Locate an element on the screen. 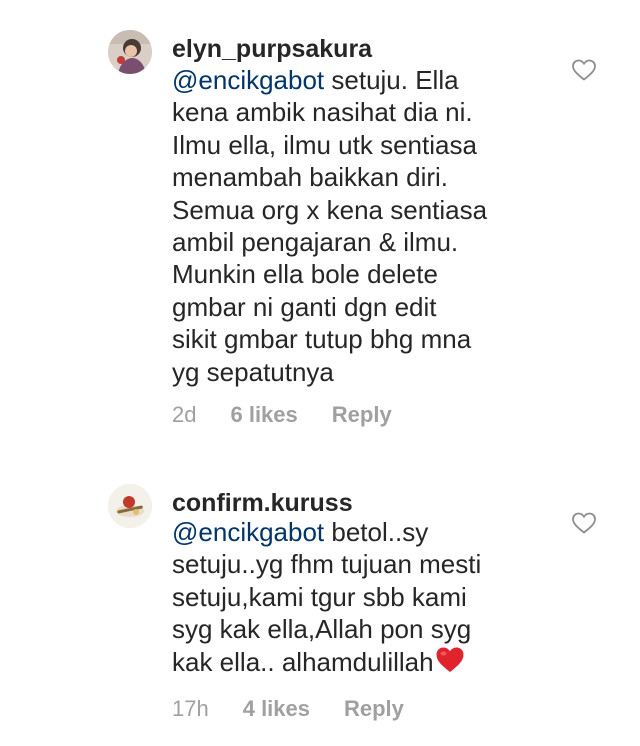 Image resolution: width=640 pixels, height=746 pixels. mention-link: @encikgabot is located at coordinates (248, 532).